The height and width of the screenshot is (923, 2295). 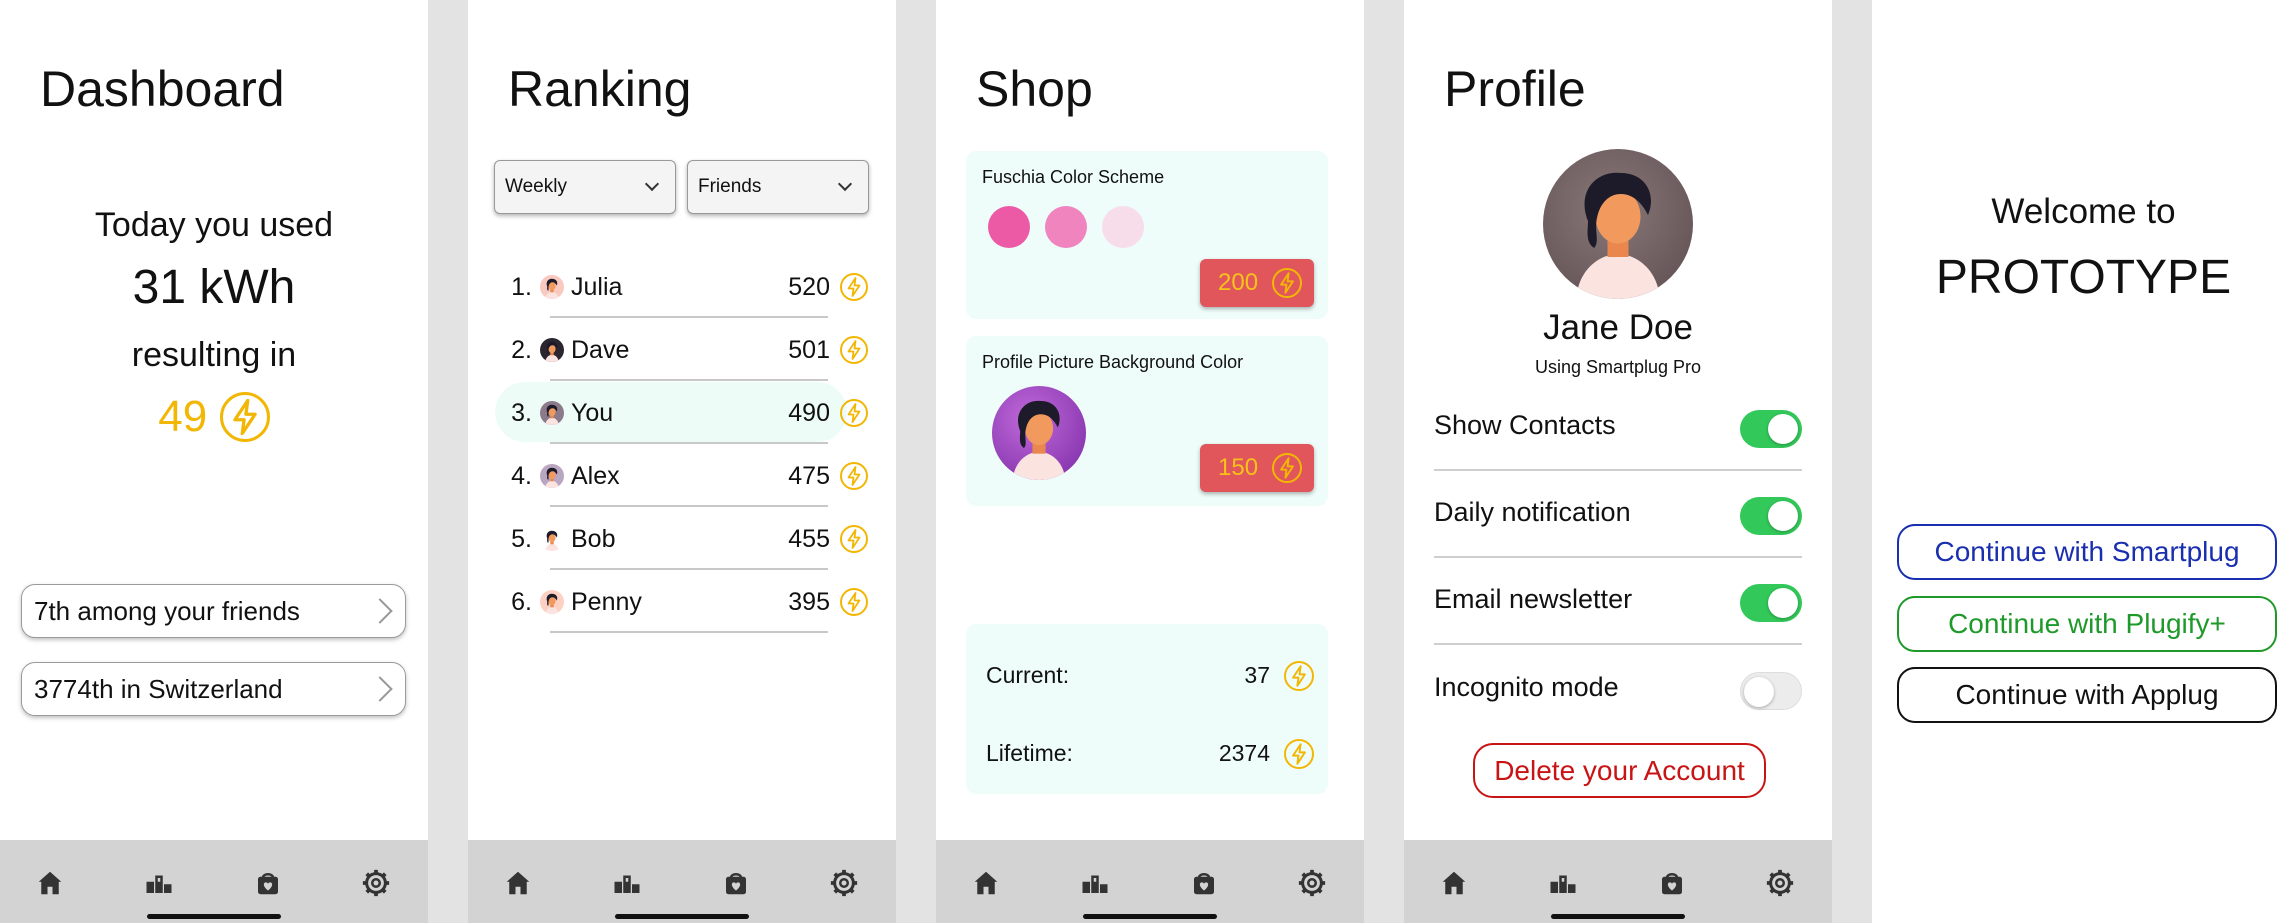 What do you see at coordinates (1618, 367) in the screenshot?
I see `user-subtitle: Using Smartplug Pro` at bounding box center [1618, 367].